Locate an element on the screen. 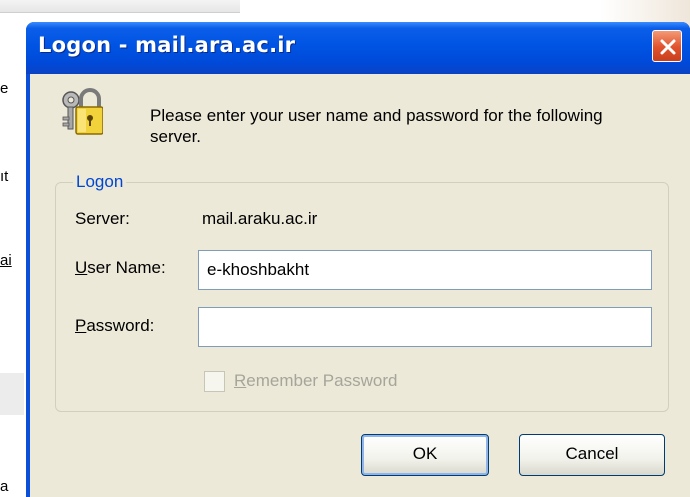 This screenshot has width=690, height=497. close-icon is located at coordinates (668, 47).